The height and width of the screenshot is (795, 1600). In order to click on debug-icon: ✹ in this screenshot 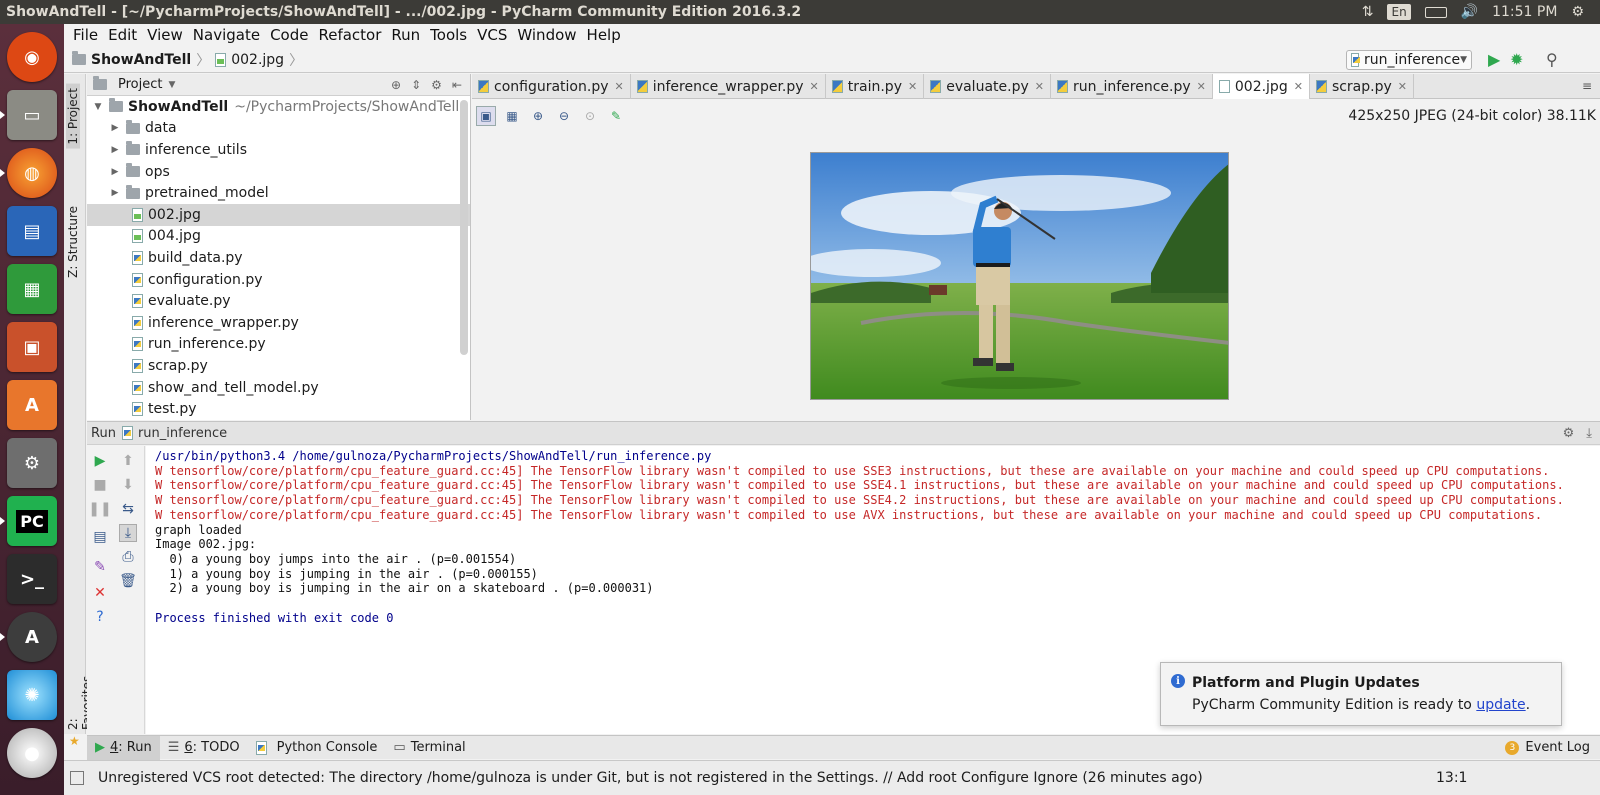, I will do `click(1516, 59)`.